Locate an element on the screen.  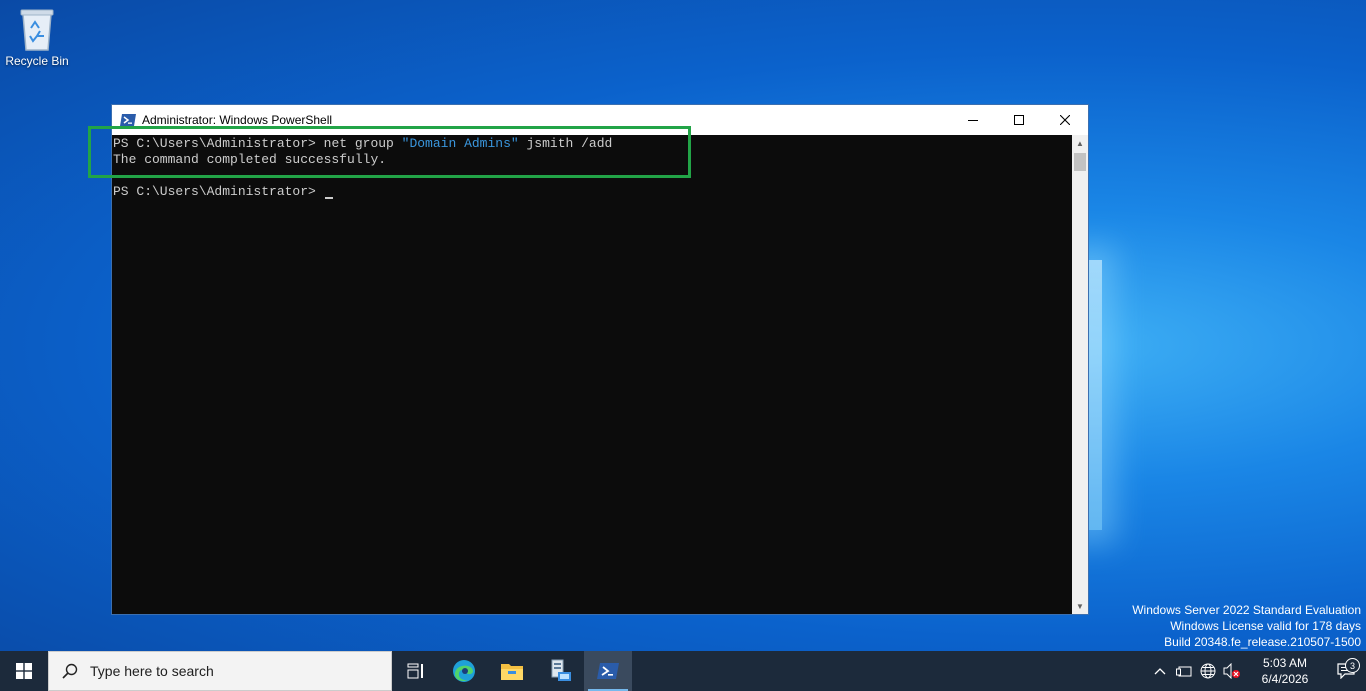
search-icon is located at coordinates (70, 671).